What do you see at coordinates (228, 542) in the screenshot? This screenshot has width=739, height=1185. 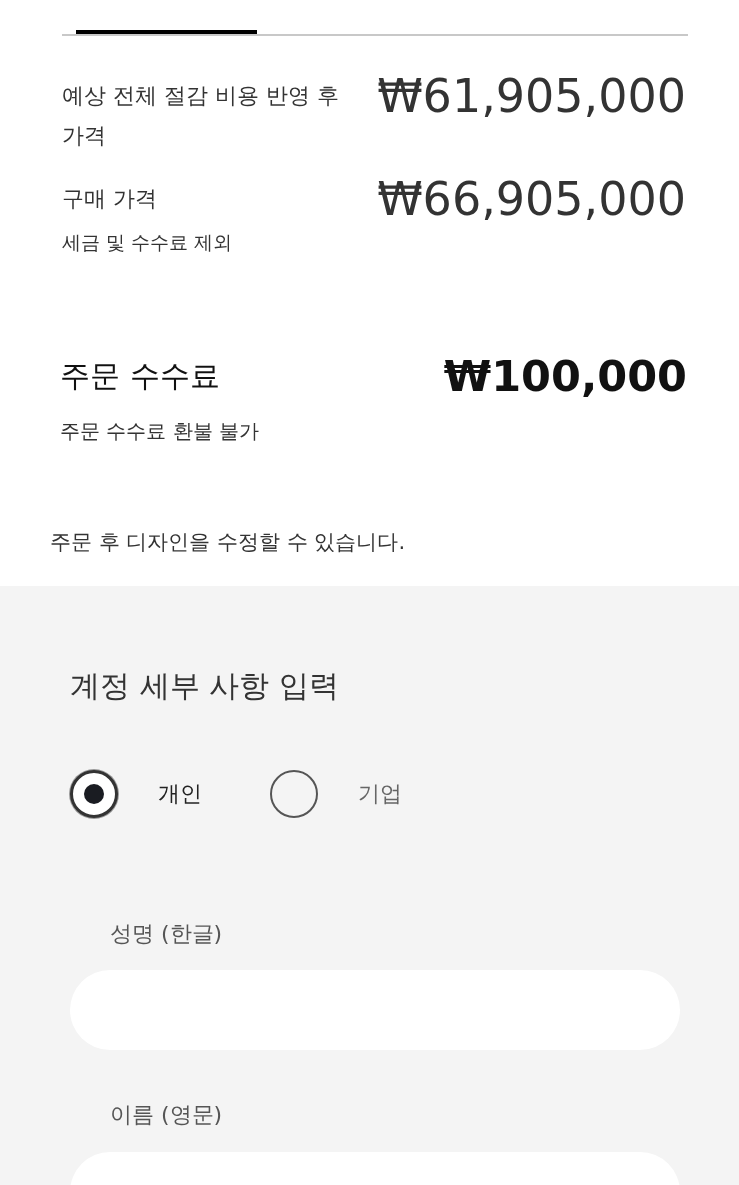 I see `design-note: 주문 후 디자인을 수정할 수 있습니다.` at bounding box center [228, 542].